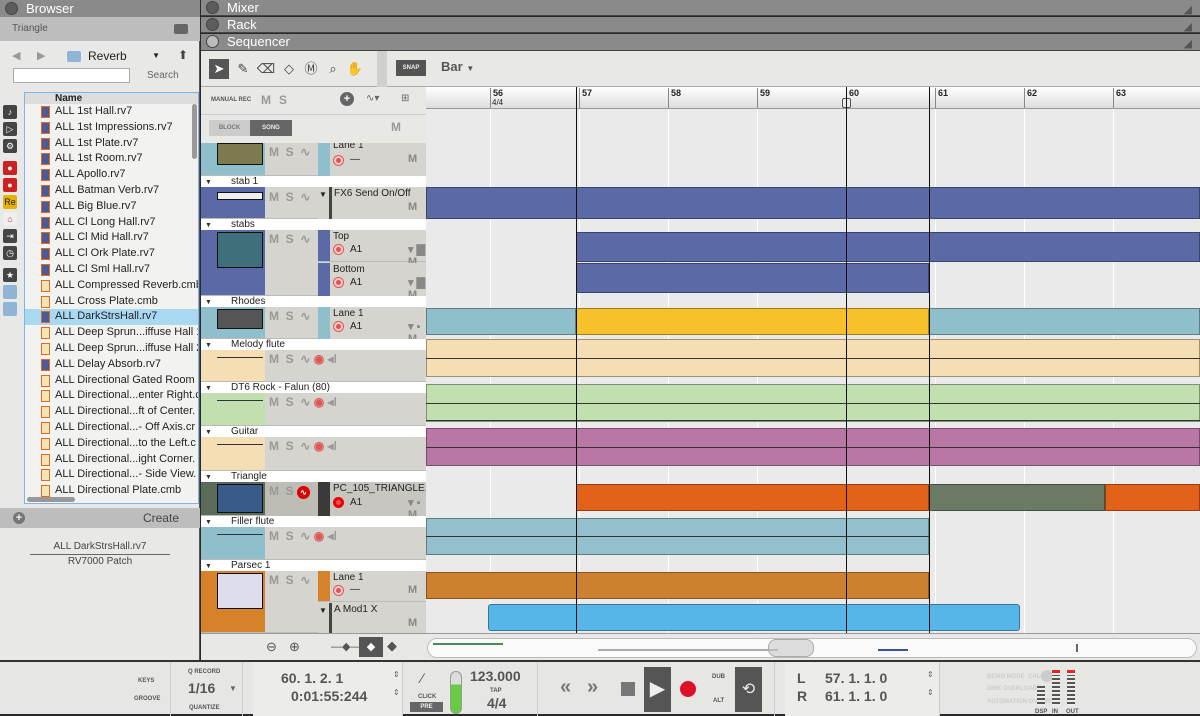  Describe the element at coordinates (752, 497) in the screenshot. I see `clip-triangle` at that location.